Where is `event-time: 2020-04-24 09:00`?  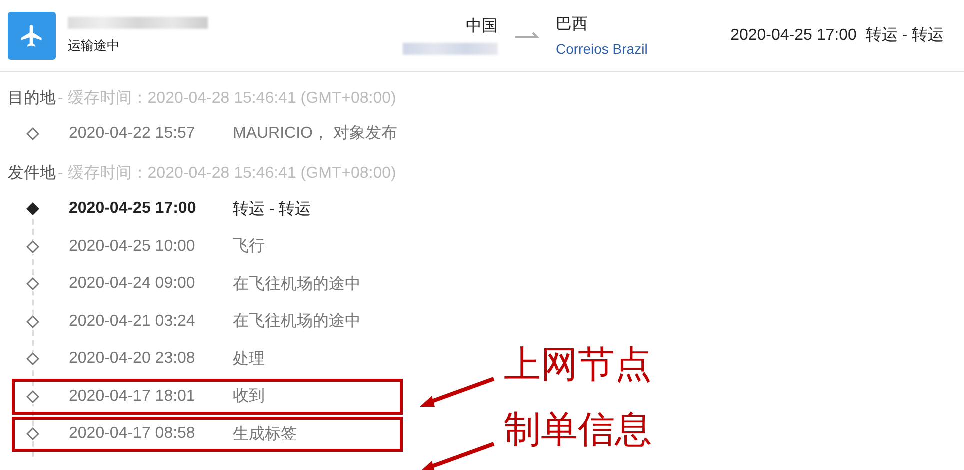
event-time: 2020-04-24 09:00 is located at coordinates (132, 284).